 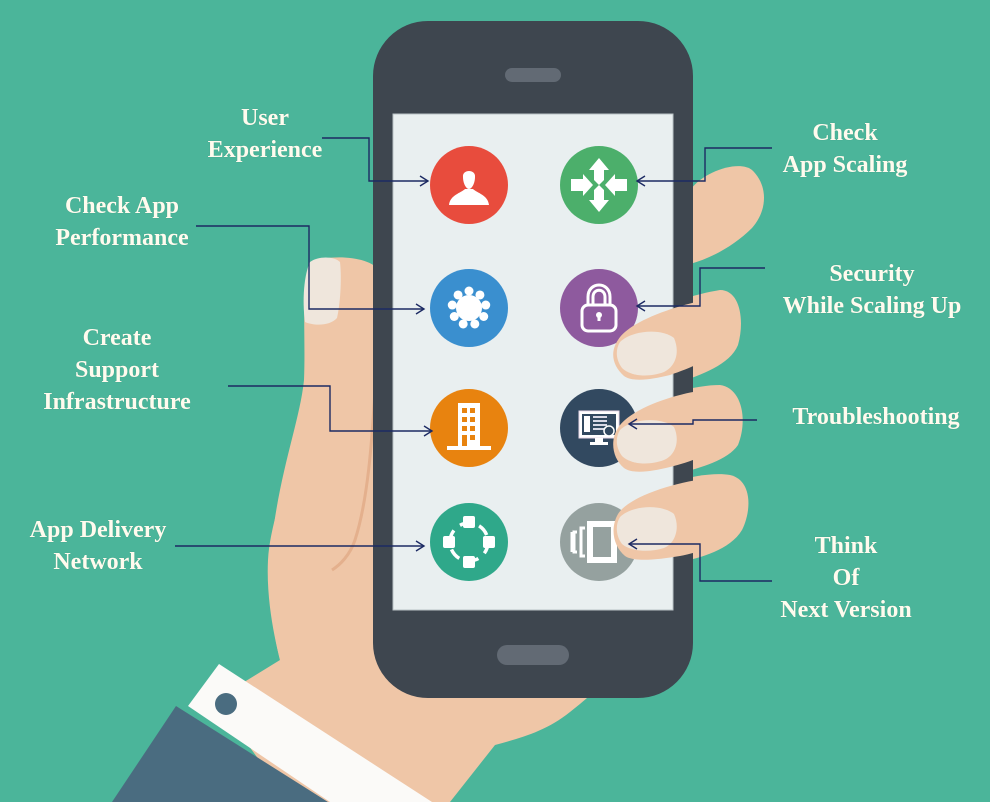 I want to click on label-line: Think, so click(x=846, y=546).